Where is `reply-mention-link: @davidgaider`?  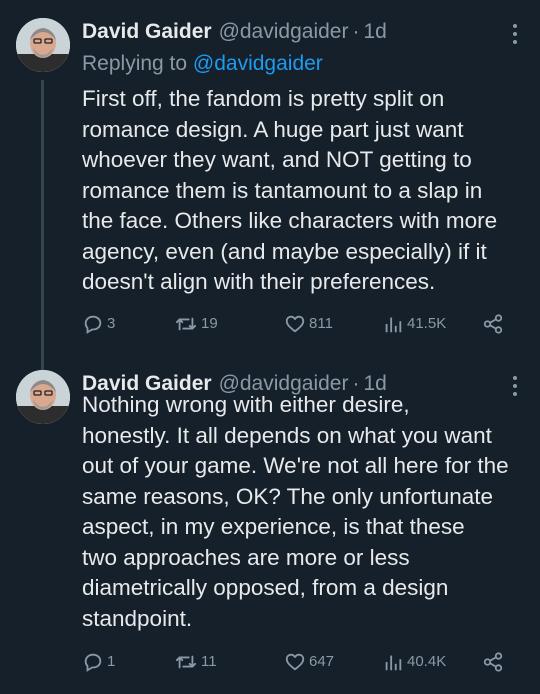
reply-mention-link: @davidgaider is located at coordinates (258, 63).